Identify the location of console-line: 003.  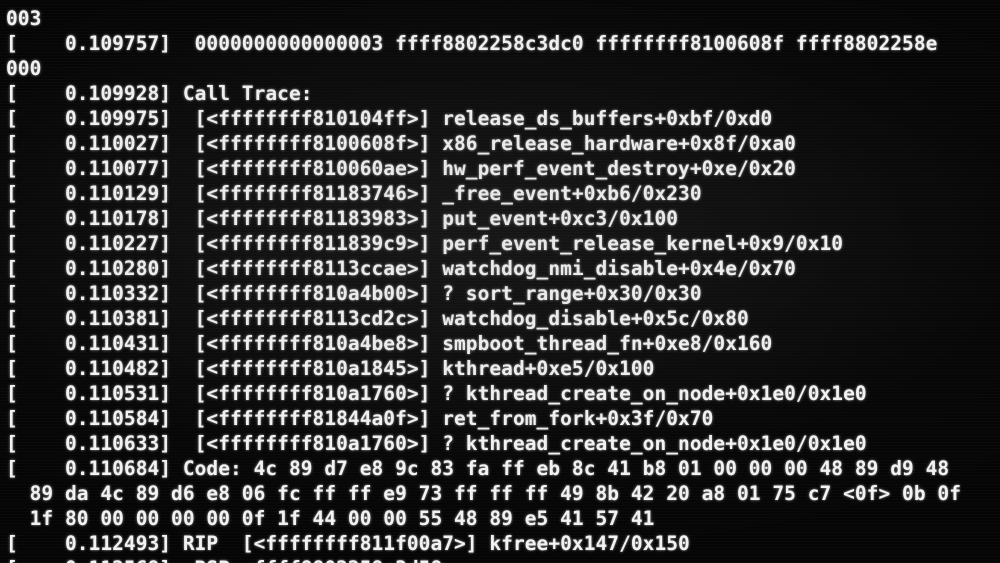
(24, 18).